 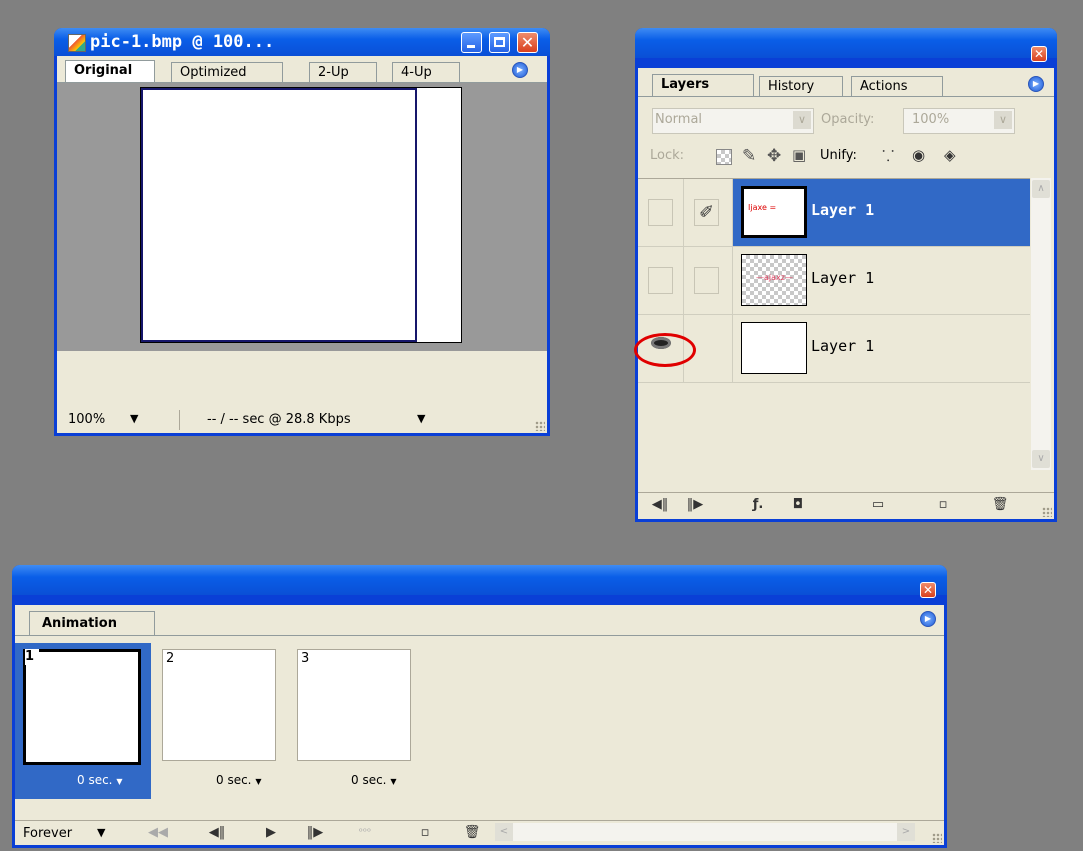 I want to click on zoom-value: 100%, so click(x=87, y=419).